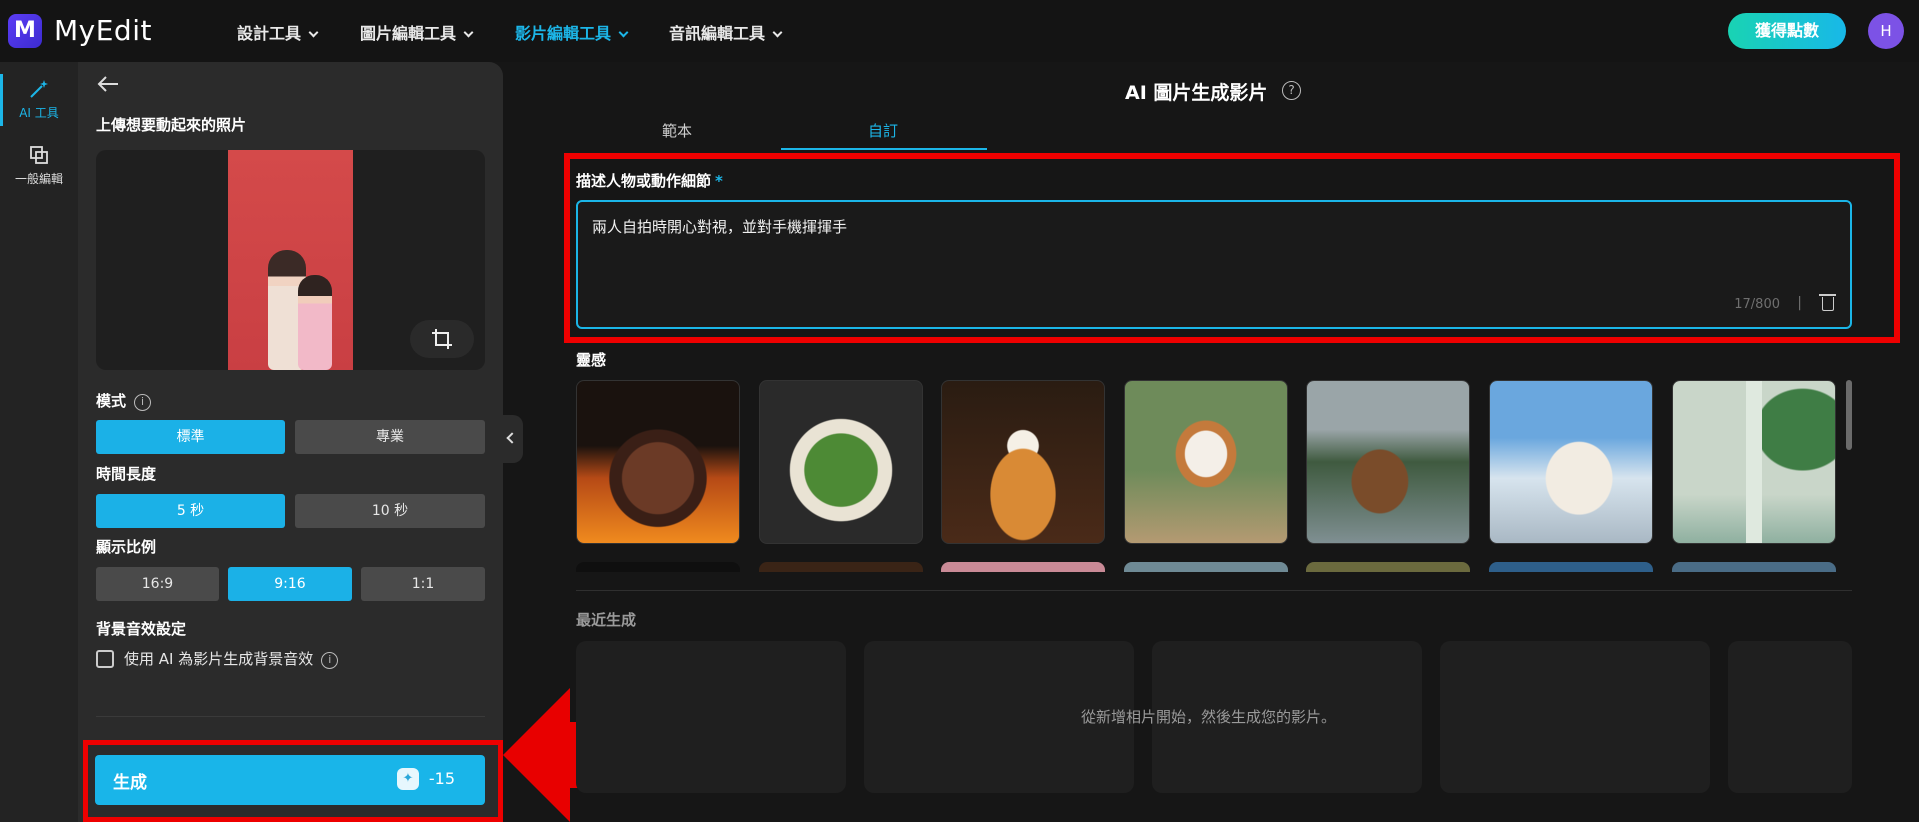 This screenshot has height=822, width=1919. I want to click on mode-standard-button: 標準, so click(190, 437).